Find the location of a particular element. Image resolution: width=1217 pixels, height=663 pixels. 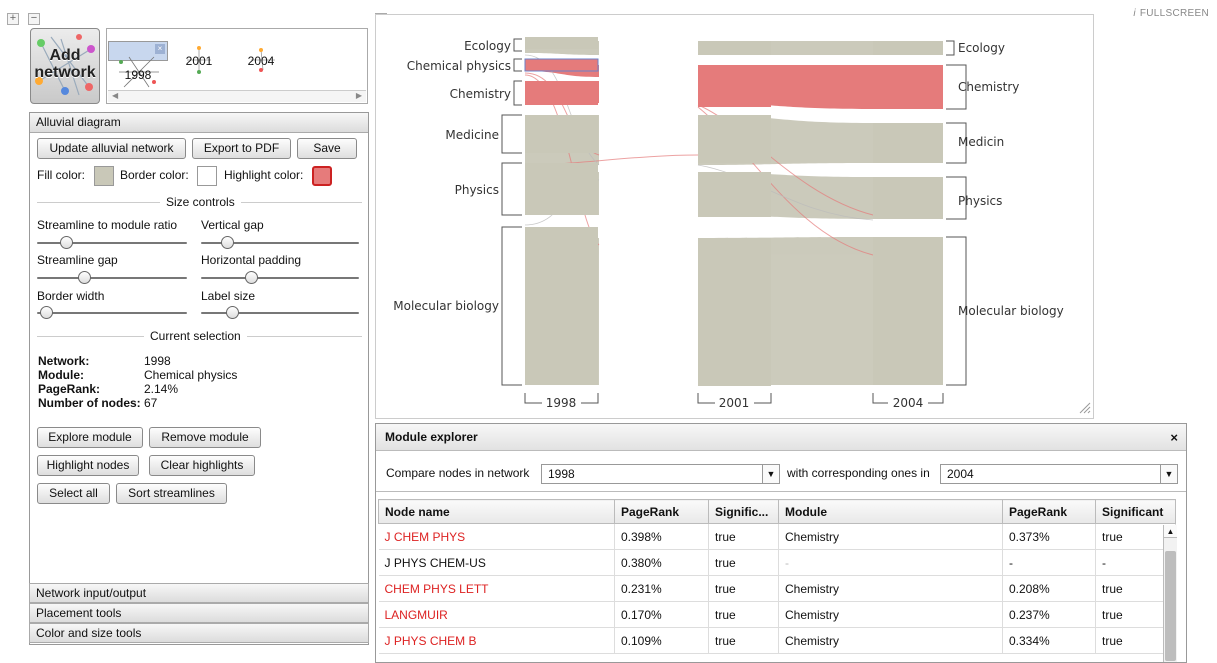

update-alluvial-button: Update alluvial network is located at coordinates (111, 148).